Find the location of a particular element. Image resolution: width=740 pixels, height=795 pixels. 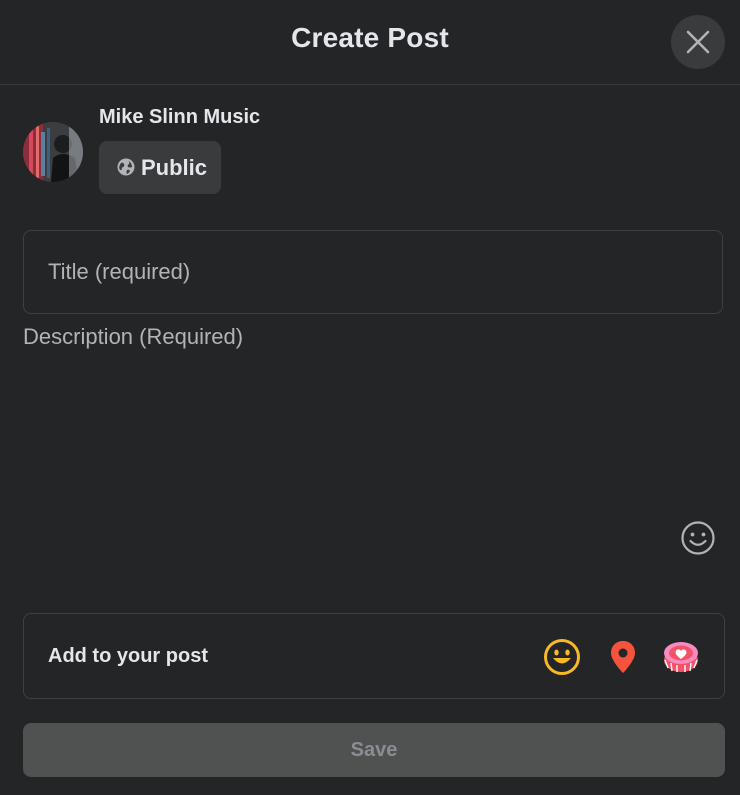

add-to-post-label: Add to your post is located at coordinates (128, 656).